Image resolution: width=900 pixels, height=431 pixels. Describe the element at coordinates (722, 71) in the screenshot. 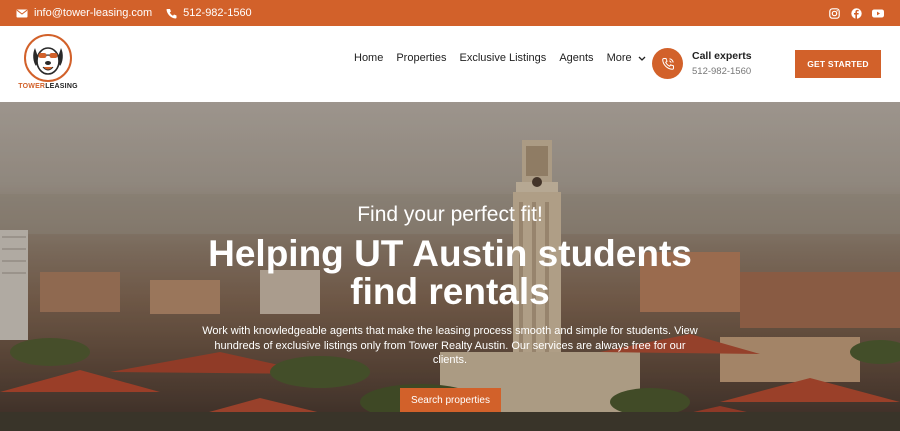

I see `call-phone: 512-982-1560` at that location.